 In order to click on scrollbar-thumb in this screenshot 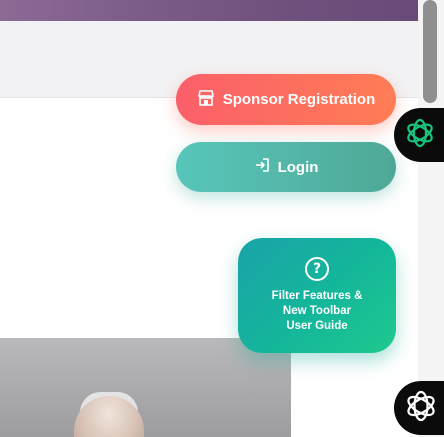, I will do `click(430, 51)`.